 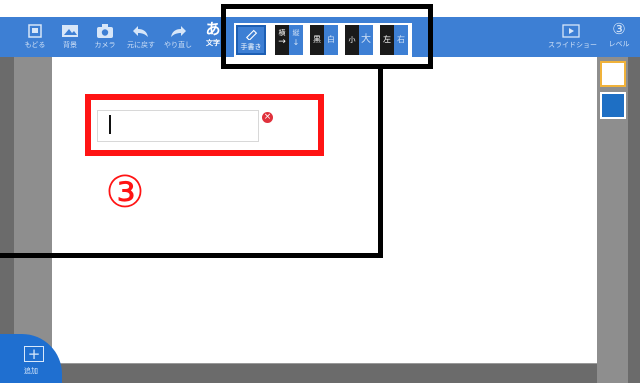 I want to click on camera-label: カメラ, so click(x=105, y=45).